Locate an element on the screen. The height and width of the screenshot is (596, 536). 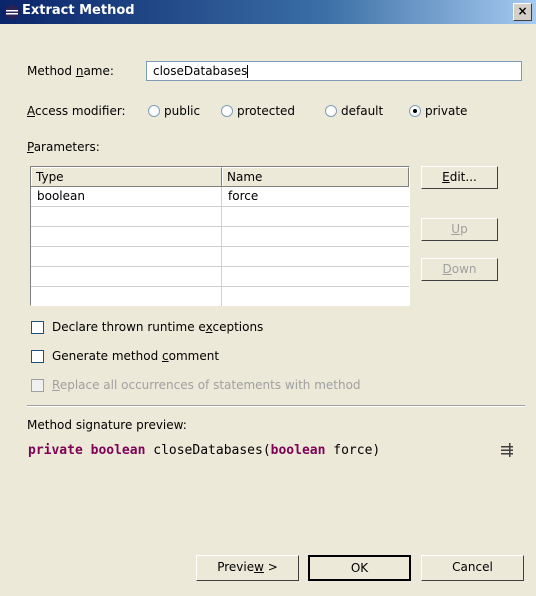
generate-mnemonic: c is located at coordinates (165, 356).